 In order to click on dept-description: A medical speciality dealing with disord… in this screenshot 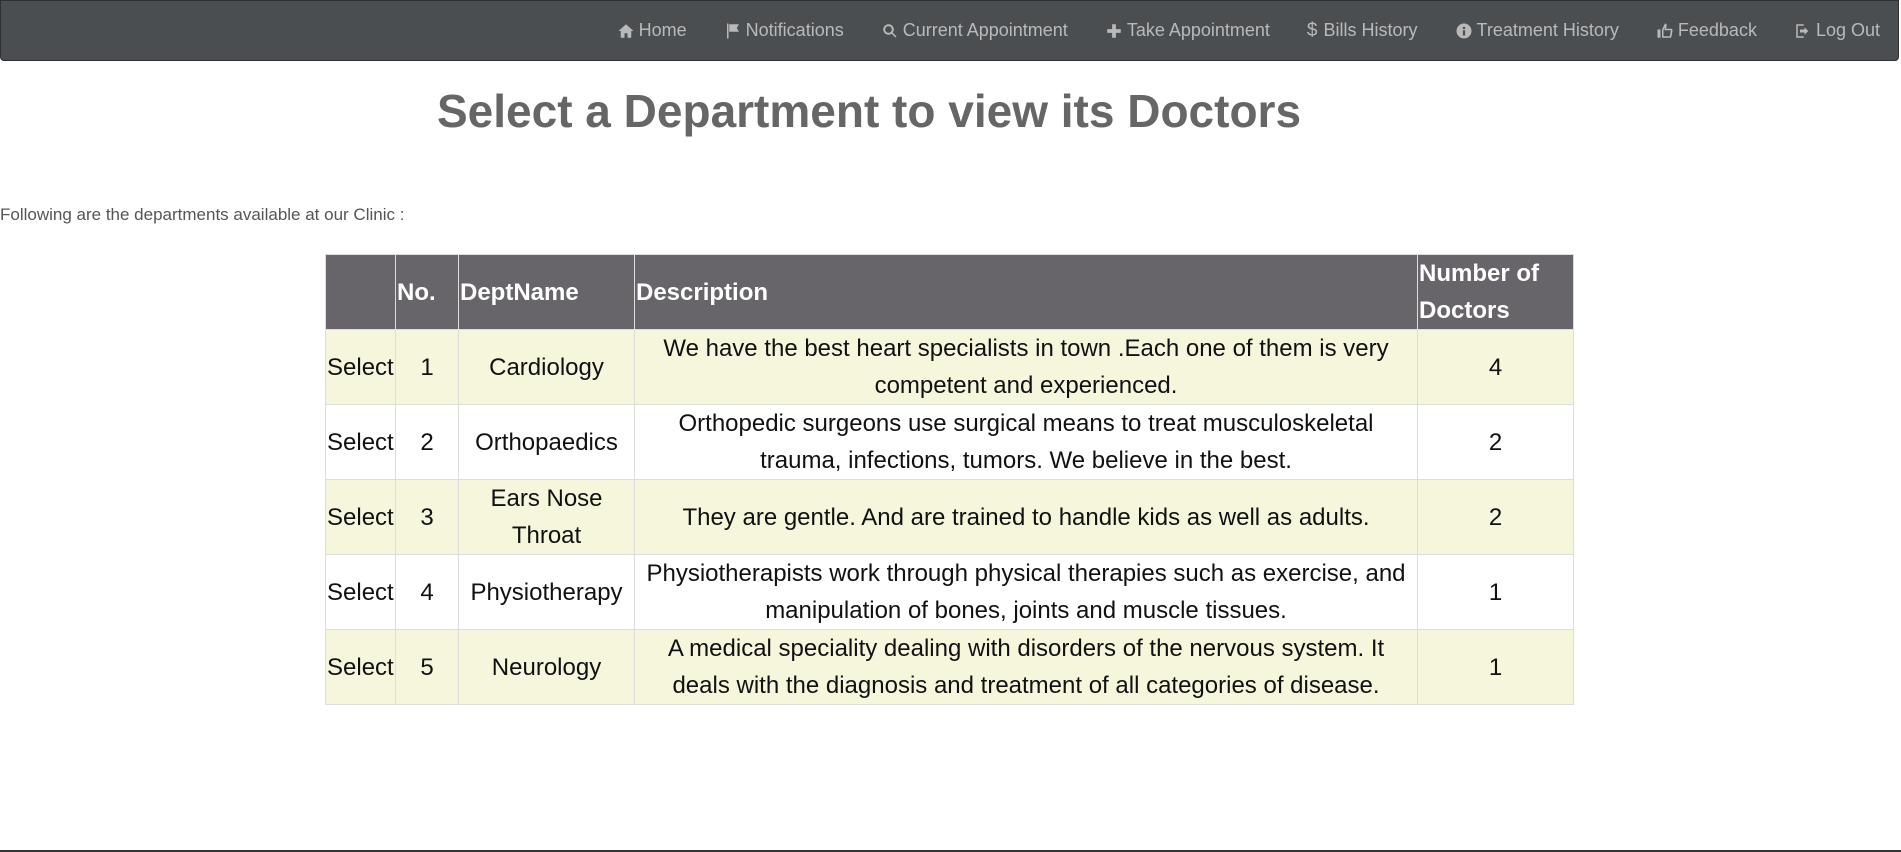, I will do `click(1026, 667)`.